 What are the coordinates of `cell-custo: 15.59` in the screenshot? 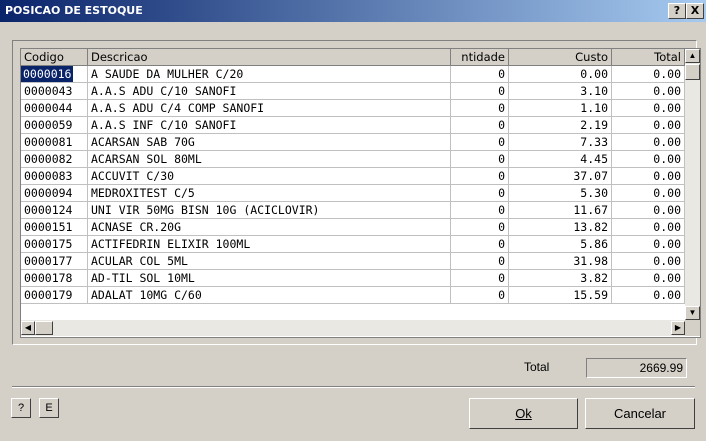 It's located at (560, 295).